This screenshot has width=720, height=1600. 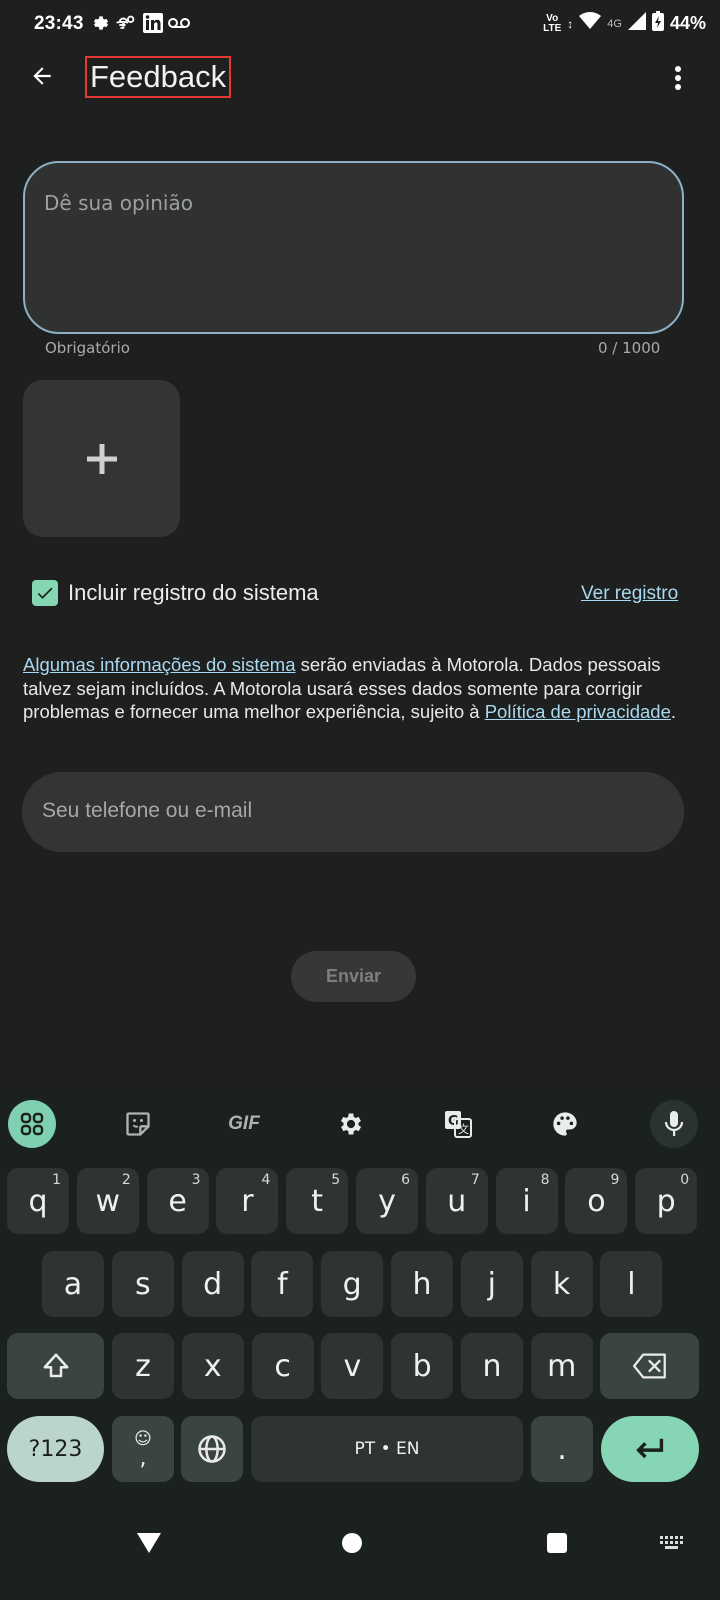 I want to click on feedback-textarea: Dê sua opinião, so click(x=353, y=247).